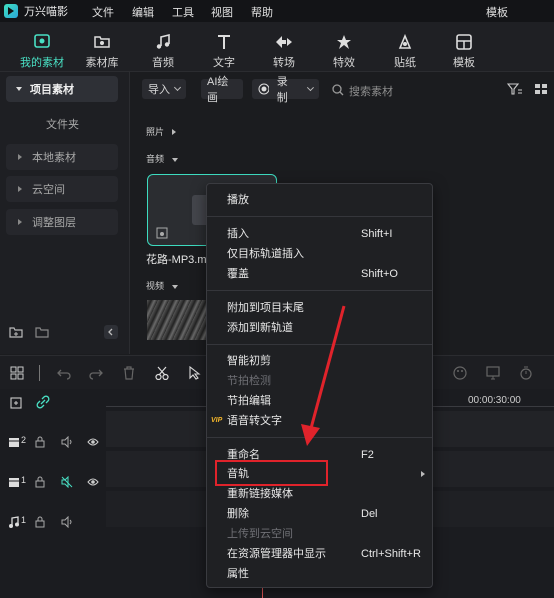 Image resolution: width=554 pixels, height=598 pixels. I want to click on sidebar-item-adjust-layer: 调整图层, so click(62, 222).